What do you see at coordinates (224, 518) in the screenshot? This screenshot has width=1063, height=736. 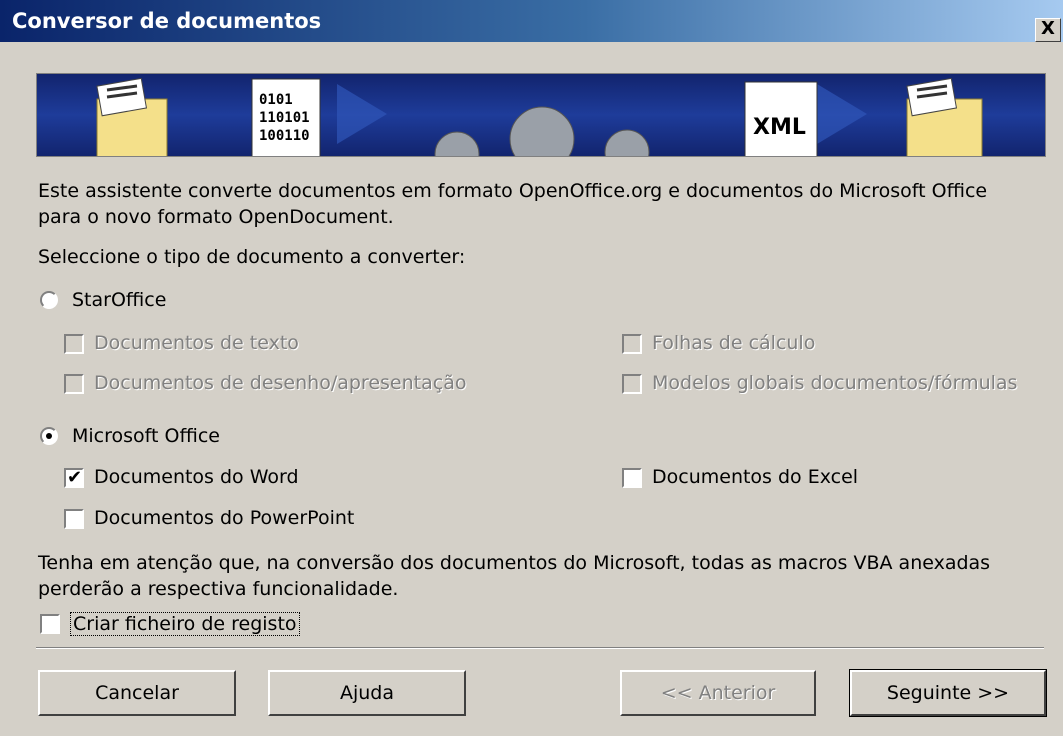 I see `label-powerpoint-documents: Documentos do PowerPoint` at bounding box center [224, 518].